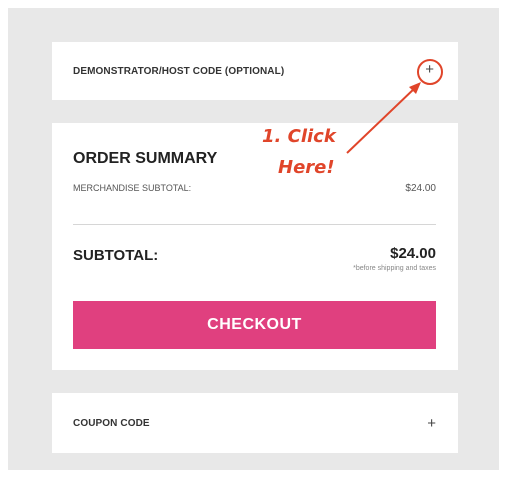 The image size is (507, 478). I want to click on order-summary-title: ORDER SUMMARY, so click(145, 158).